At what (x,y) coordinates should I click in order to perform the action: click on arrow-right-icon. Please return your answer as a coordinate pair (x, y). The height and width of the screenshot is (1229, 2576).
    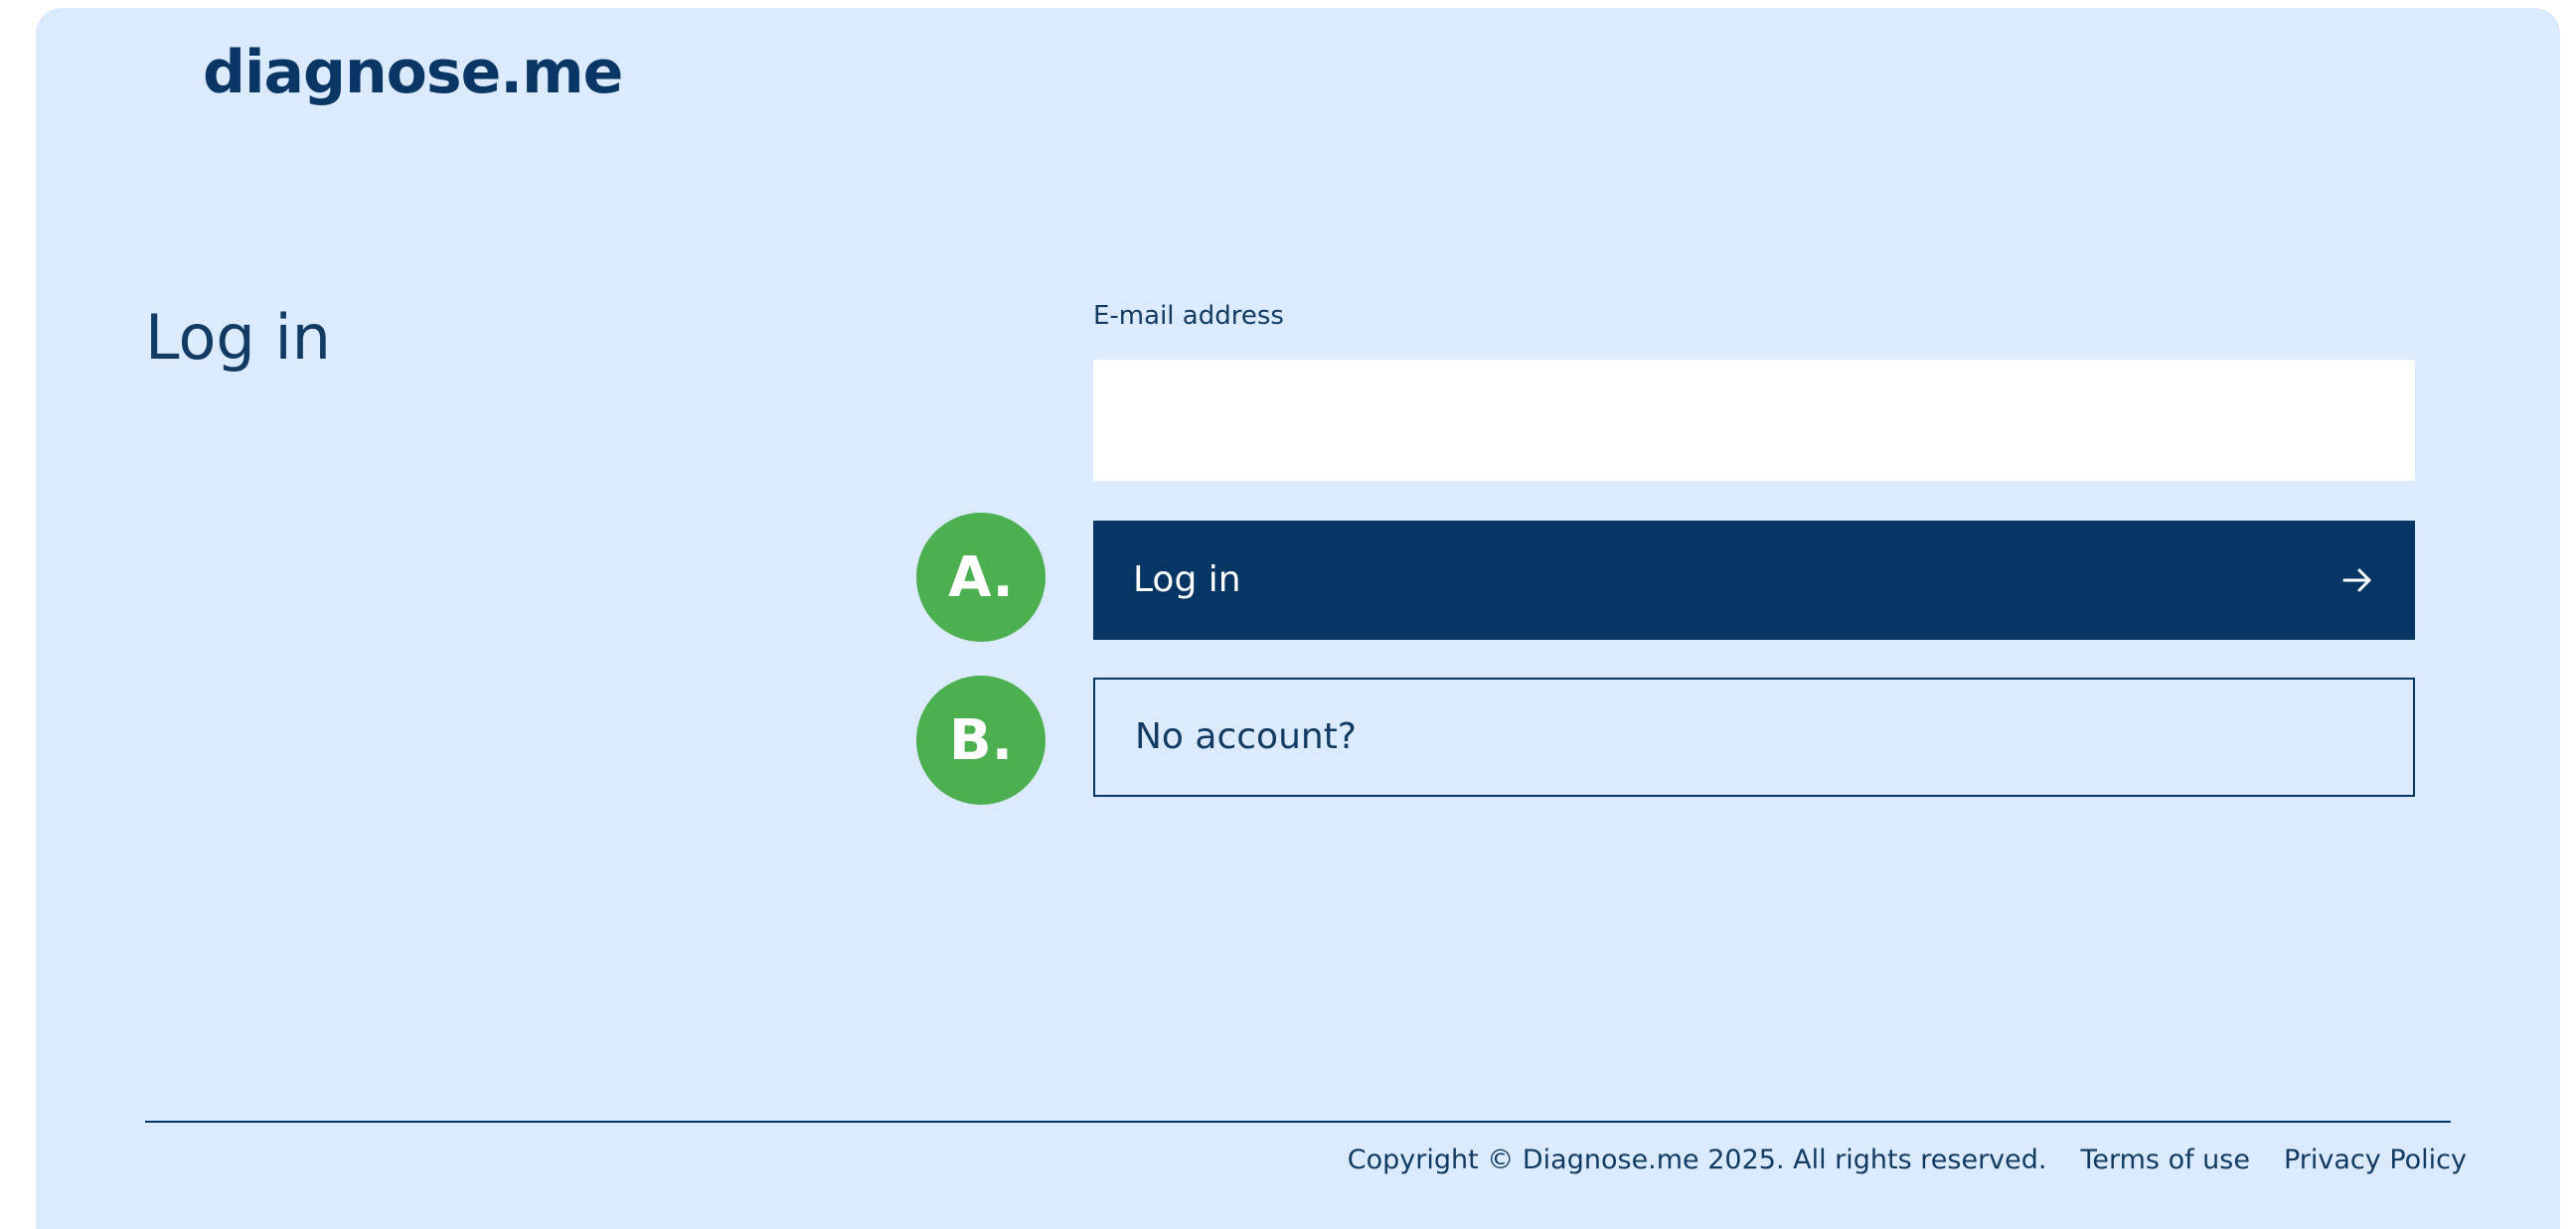
    Looking at the image, I should click on (2357, 580).